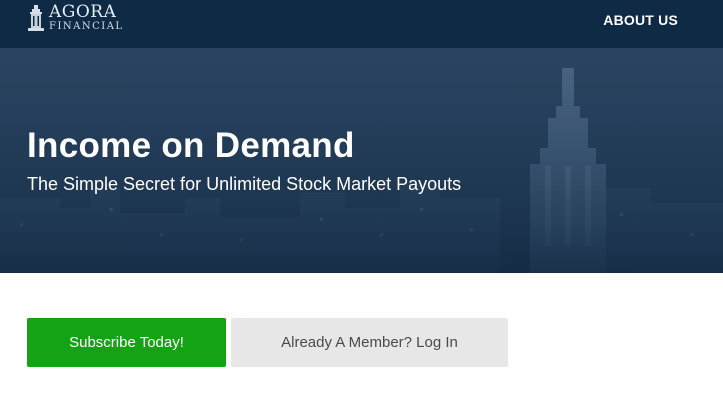 This screenshot has height=420, width=723. Describe the element at coordinates (361, 24) in the screenshot. I see `top-navigation-bar: AGORA FINANCIAL ABOUT US` at that location.